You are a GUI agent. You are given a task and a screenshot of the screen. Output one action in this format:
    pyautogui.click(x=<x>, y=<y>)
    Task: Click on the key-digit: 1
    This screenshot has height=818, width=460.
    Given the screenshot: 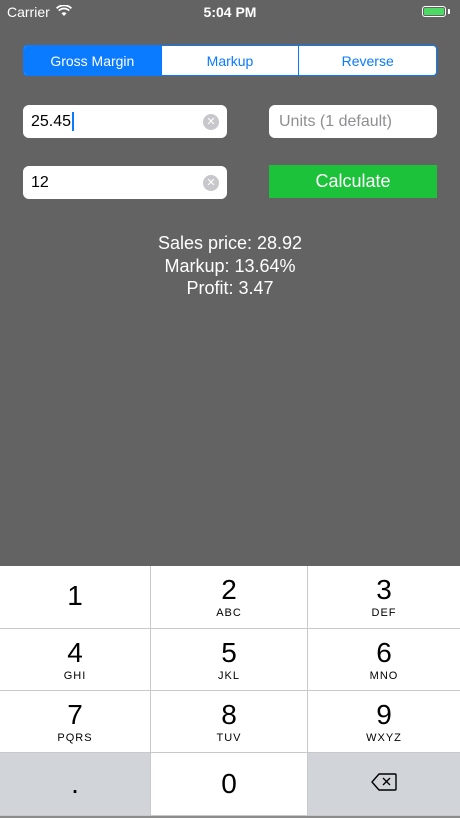 What is the action you would take?
    pyautogui.click(x=75, y=595)
    